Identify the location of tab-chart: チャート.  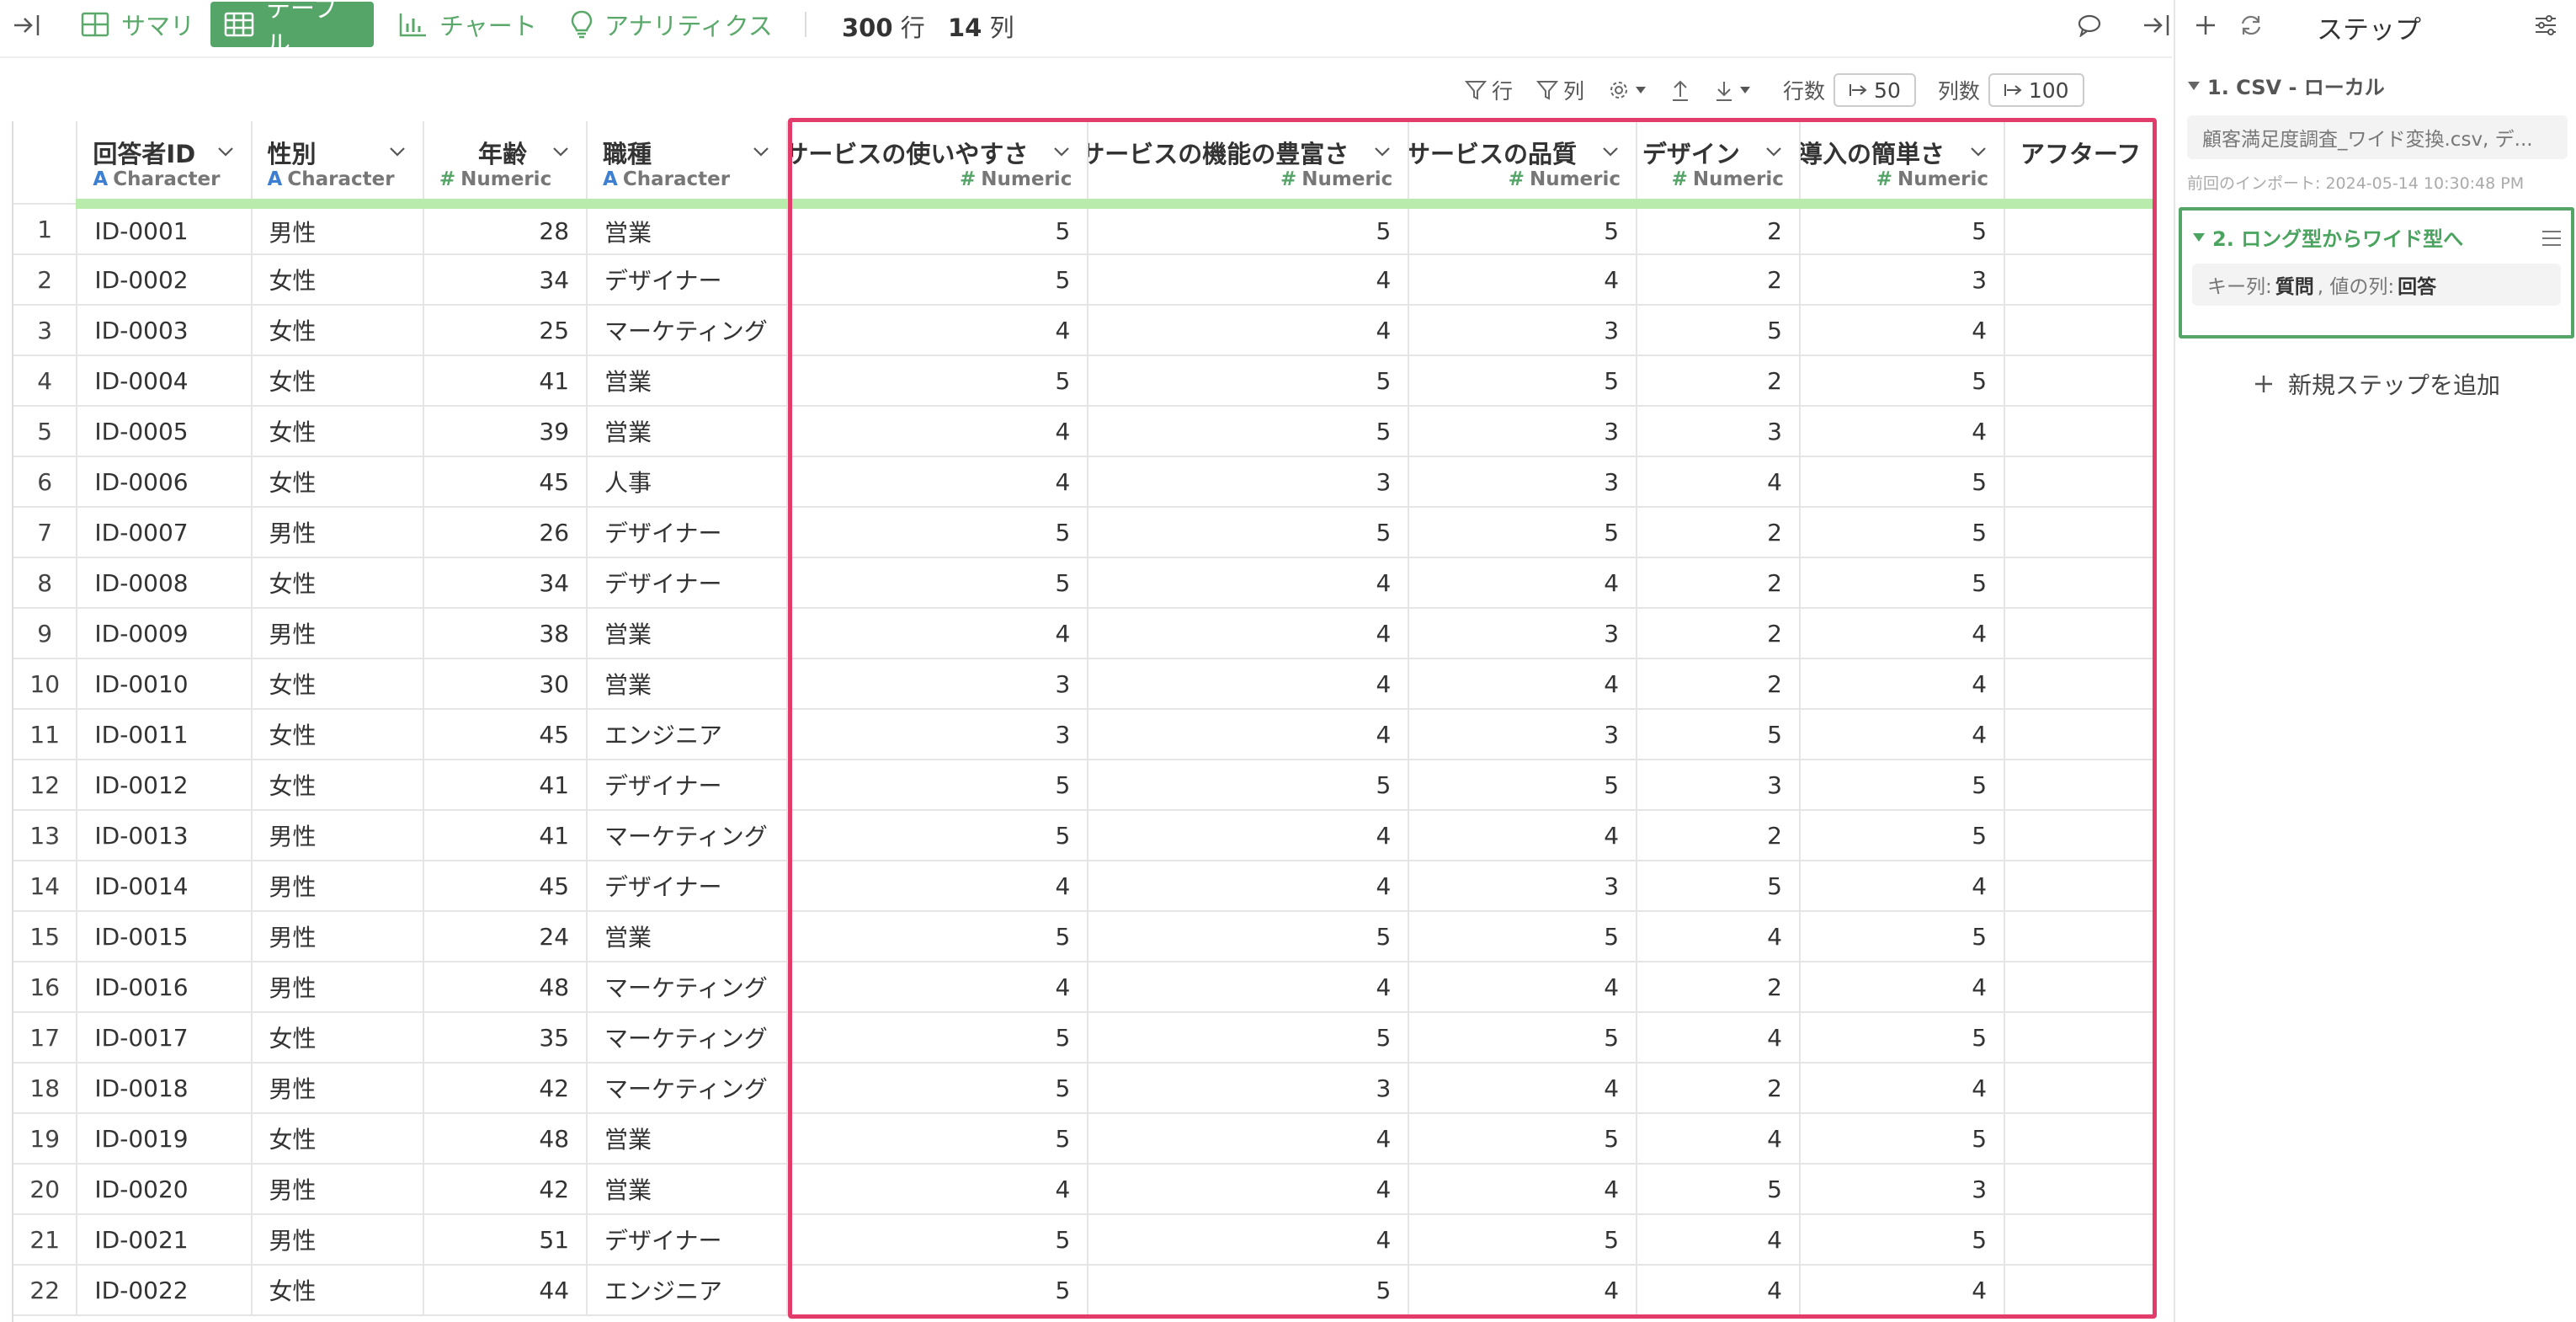
(469, 24).